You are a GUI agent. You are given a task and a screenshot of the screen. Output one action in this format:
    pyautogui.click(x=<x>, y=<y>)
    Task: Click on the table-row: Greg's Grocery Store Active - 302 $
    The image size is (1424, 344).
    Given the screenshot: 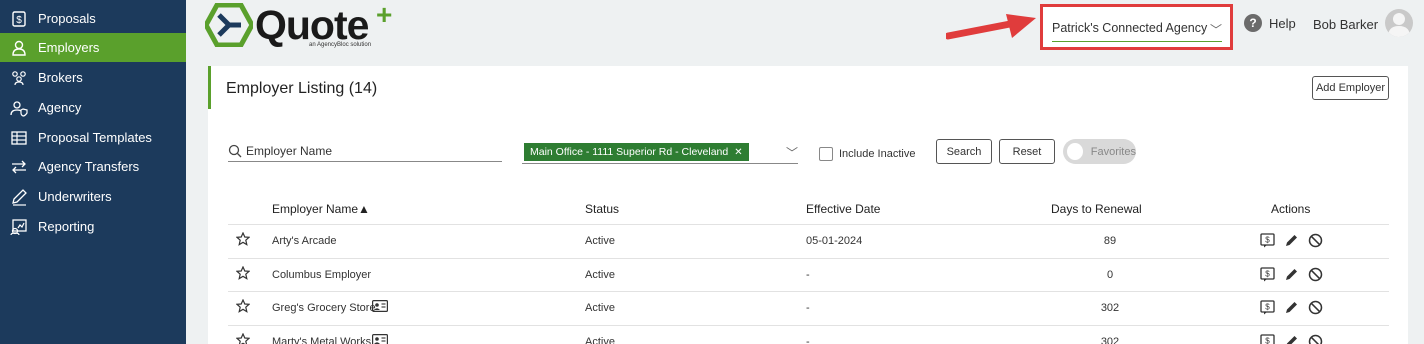 What is the action you would take?
    pyautogui.click(x=808, y=308)
    